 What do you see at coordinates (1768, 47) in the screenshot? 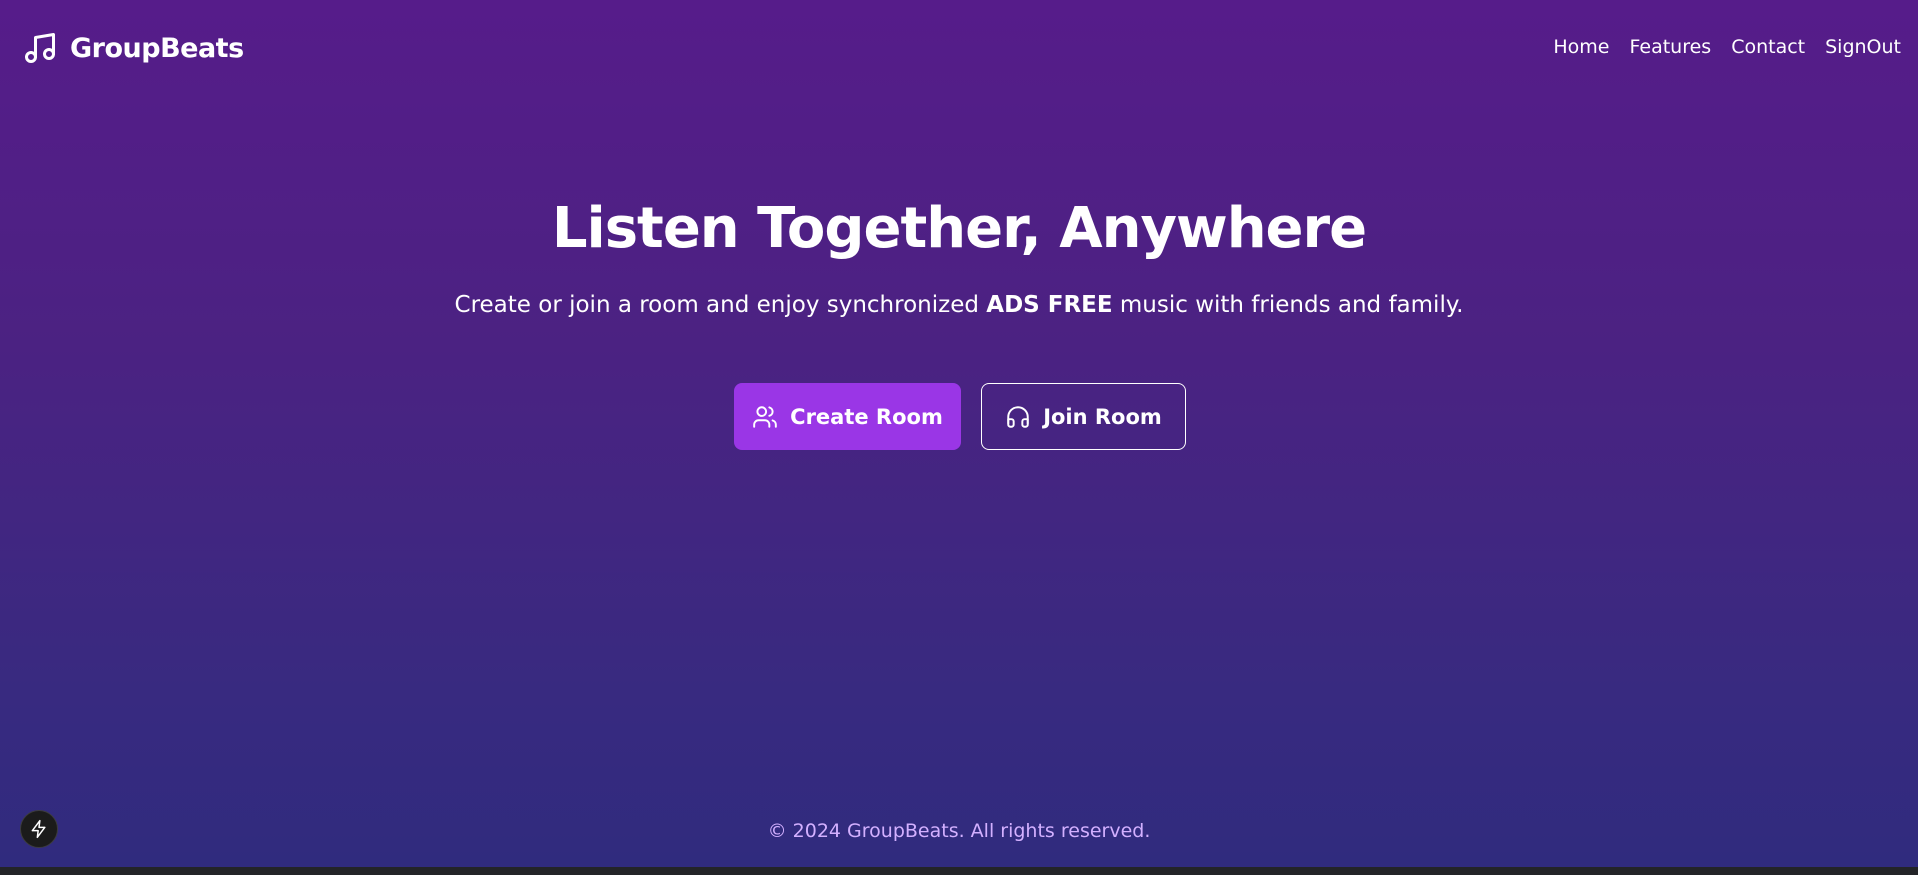
I see `nav-link-contact: Contact` at bounding box center [1768, 47].